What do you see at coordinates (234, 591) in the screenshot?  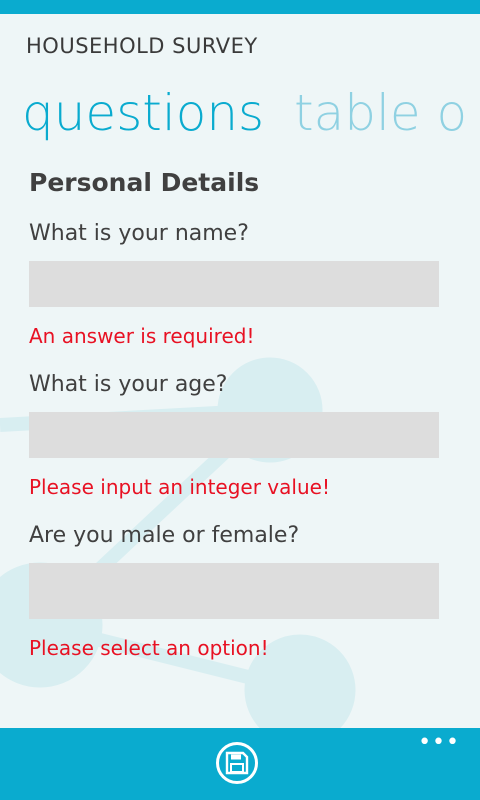 I see `gender-select` at bounding box center [234, 591].